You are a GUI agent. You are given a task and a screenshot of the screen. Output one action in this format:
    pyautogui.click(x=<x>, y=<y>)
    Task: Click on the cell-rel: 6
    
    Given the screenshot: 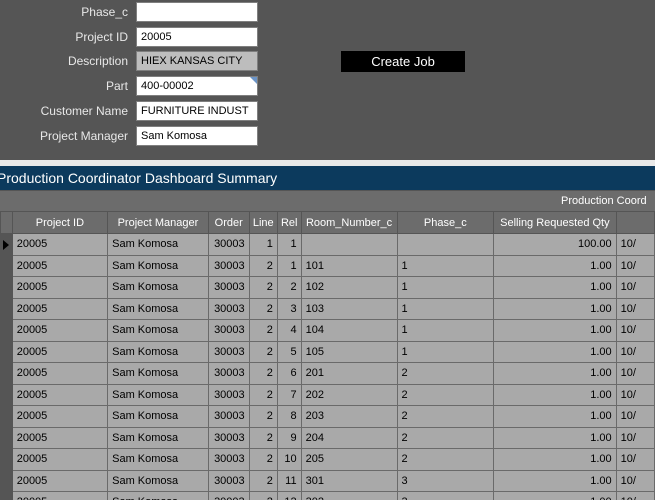 What is the action you would take?
    pyautogui.click(x=289, y=373)
    